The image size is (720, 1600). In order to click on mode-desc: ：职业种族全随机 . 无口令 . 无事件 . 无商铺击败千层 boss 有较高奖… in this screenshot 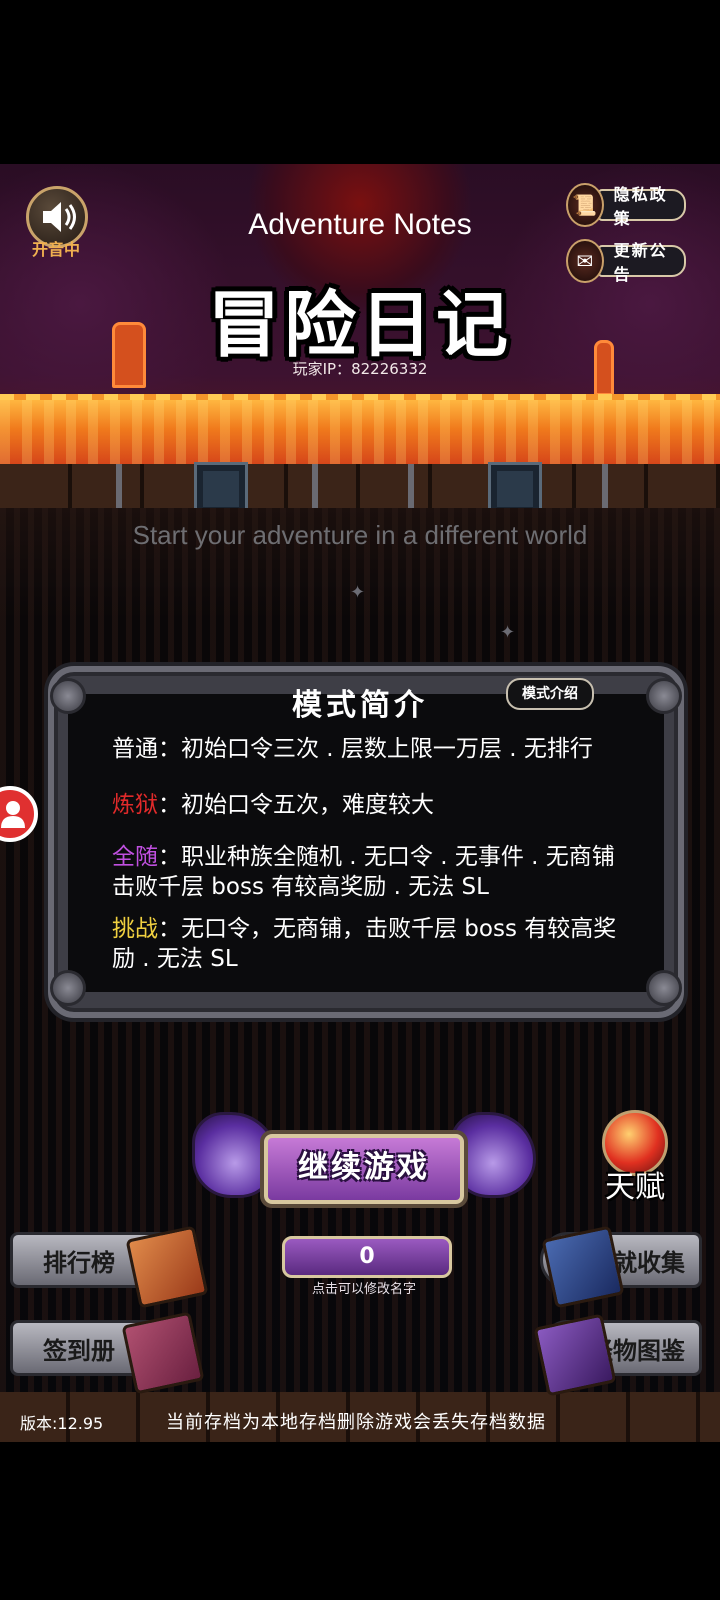, I will do `click(363, 872)`.